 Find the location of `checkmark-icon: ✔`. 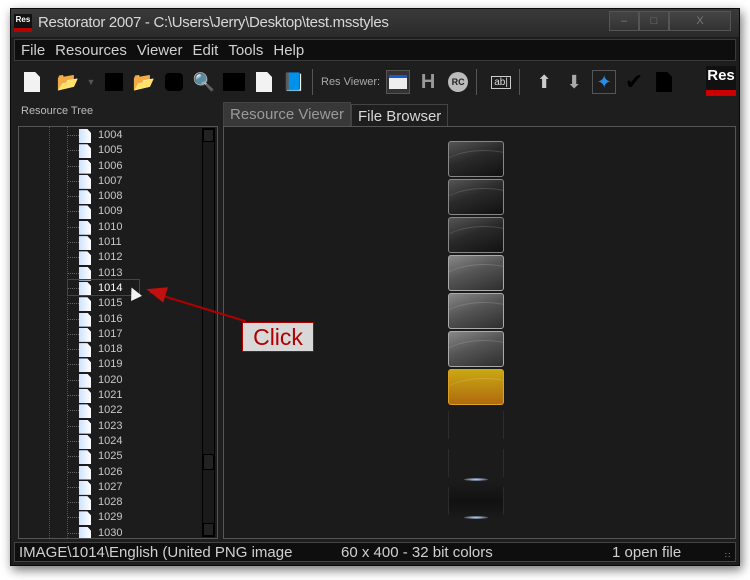

checkmark-icon: ✔ is located at coordinates (634, 81).